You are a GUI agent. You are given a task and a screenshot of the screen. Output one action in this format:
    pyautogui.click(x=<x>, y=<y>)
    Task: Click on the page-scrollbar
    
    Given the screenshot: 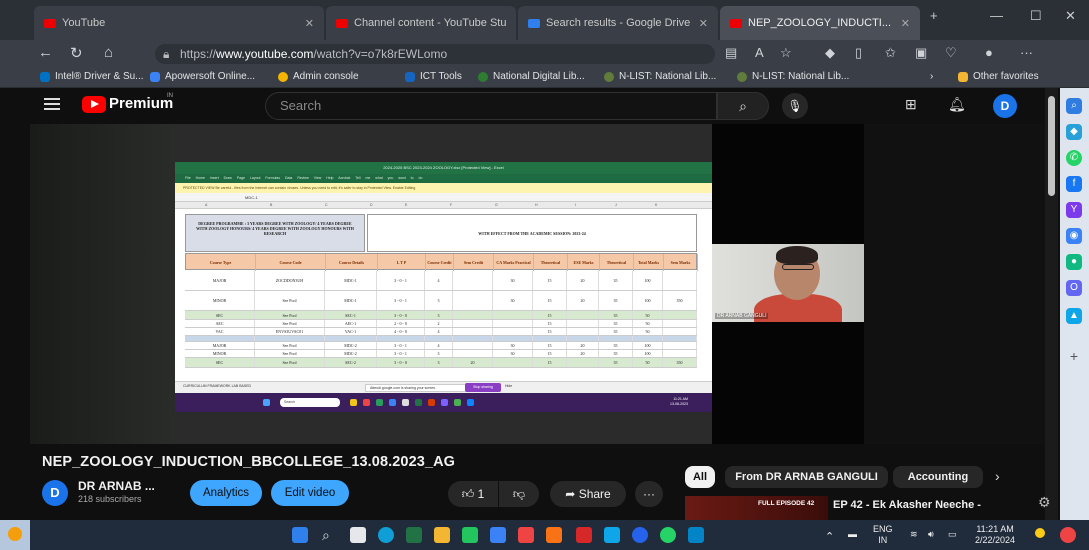 What is the action you would take?
    pyautogui.click(x=1051, y=304)
    